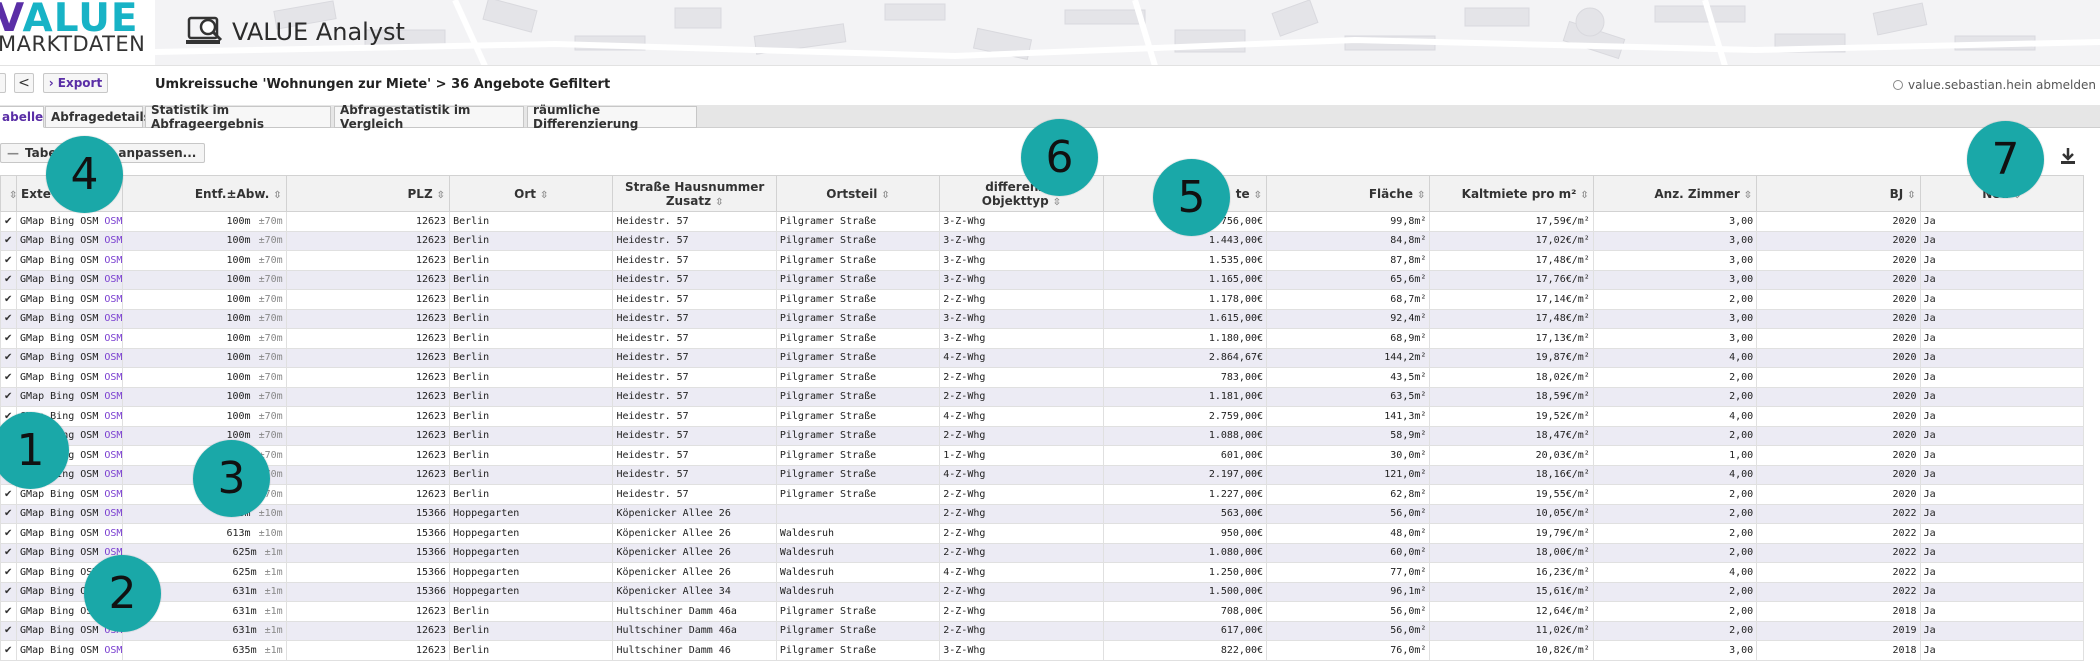 Image resolution: width=2100 pixels, height=665 pixels. Describe the element at coordinates (612, 117) in the screenshot. I see `tab-raeumliche-differenzierung: räumliche Differenzierung` at that location.